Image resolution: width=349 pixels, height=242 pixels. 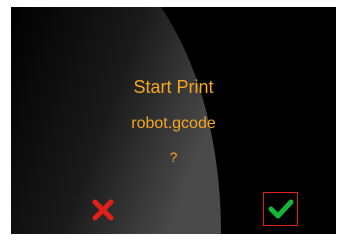 What do you see at coordinates (173, 87) in the screenshot?
I see `dialog-title: Start Print` at bounding box center [173, 87].